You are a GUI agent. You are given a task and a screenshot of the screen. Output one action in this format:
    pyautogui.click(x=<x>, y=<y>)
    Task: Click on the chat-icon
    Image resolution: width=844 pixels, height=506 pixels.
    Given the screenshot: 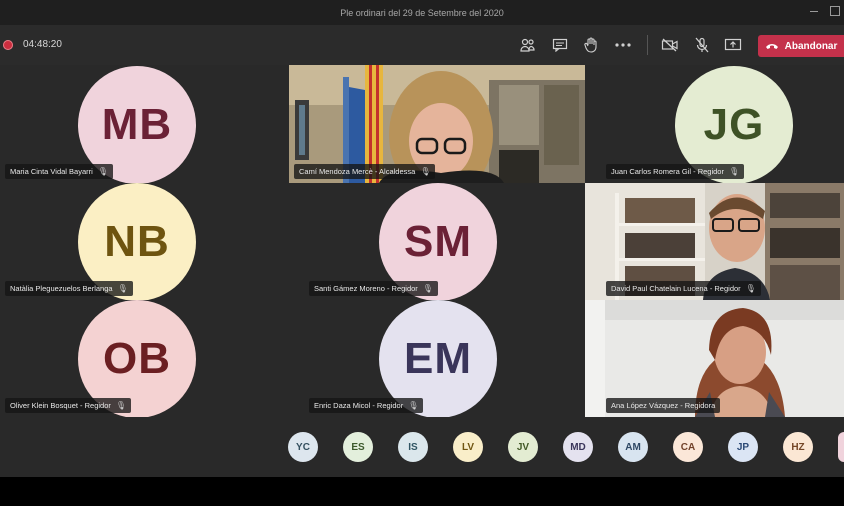 What is the action you would take?
    pyautogui.click(x=560, y=45)
    